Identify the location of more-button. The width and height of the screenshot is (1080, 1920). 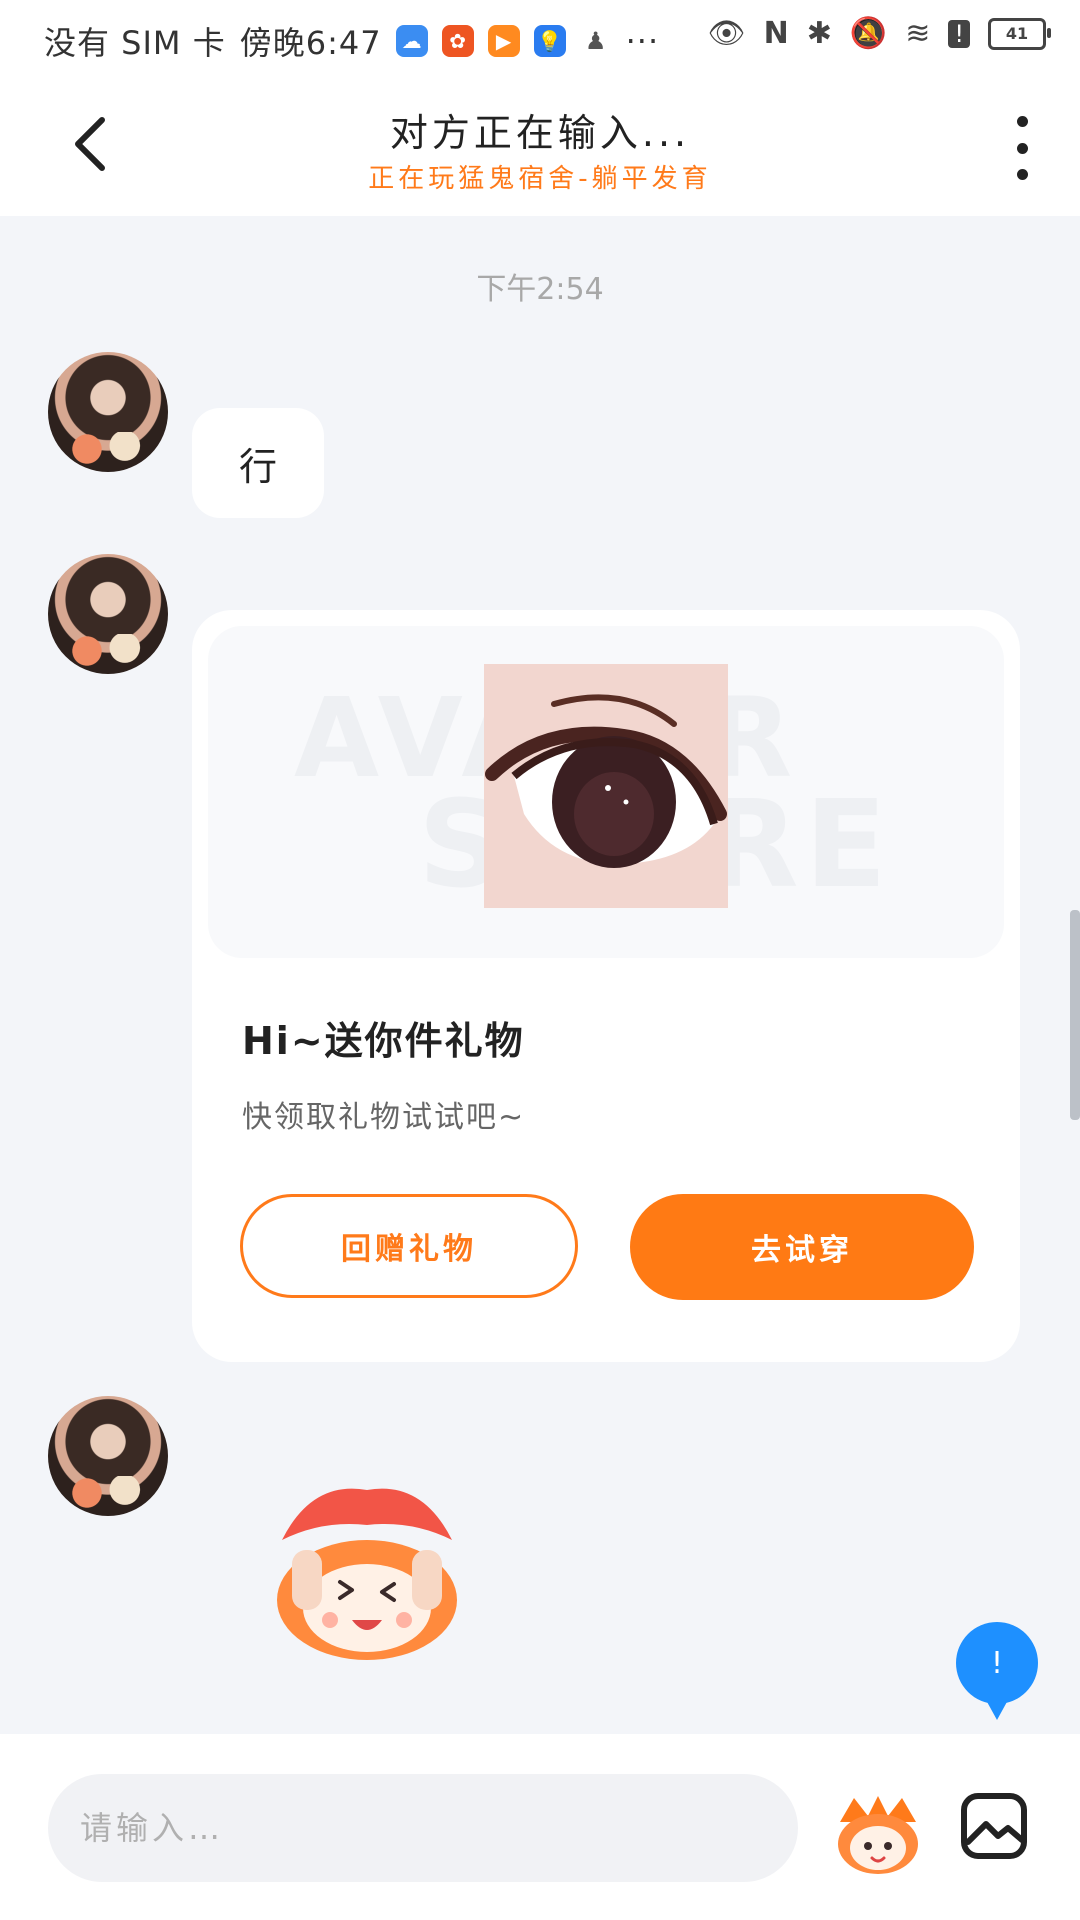
(1022, 148).